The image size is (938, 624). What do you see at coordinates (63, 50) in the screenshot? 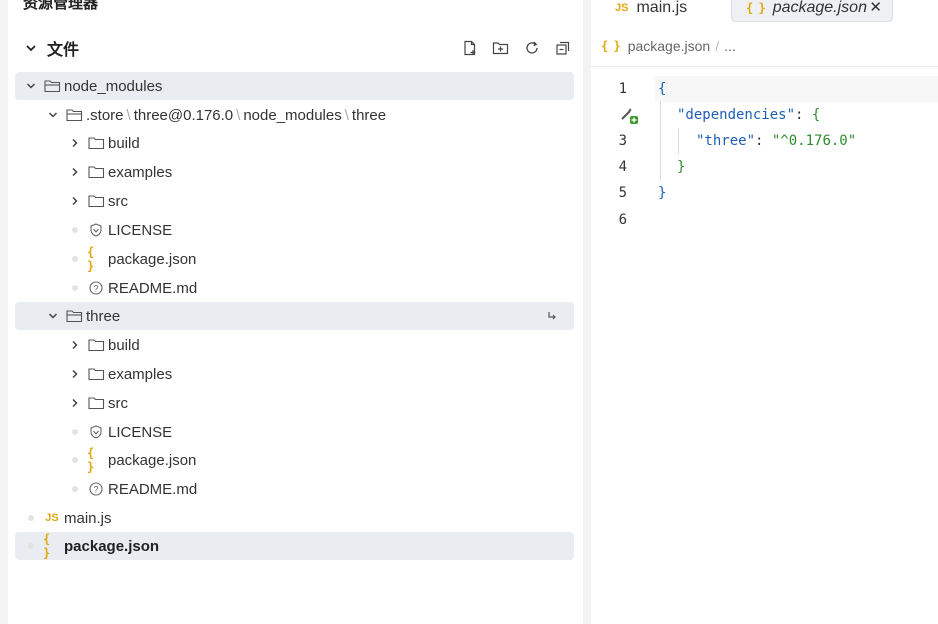
I see `files-section-title: 文件` at bounding box center [63, 50].